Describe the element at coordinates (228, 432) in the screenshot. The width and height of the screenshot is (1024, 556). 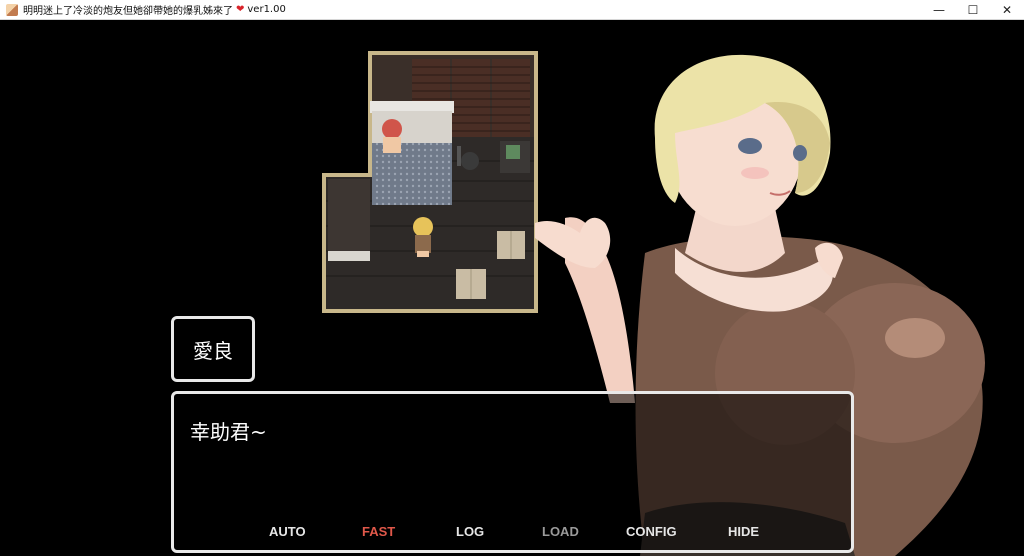
I see `message-text: 幸助君~` at that location.